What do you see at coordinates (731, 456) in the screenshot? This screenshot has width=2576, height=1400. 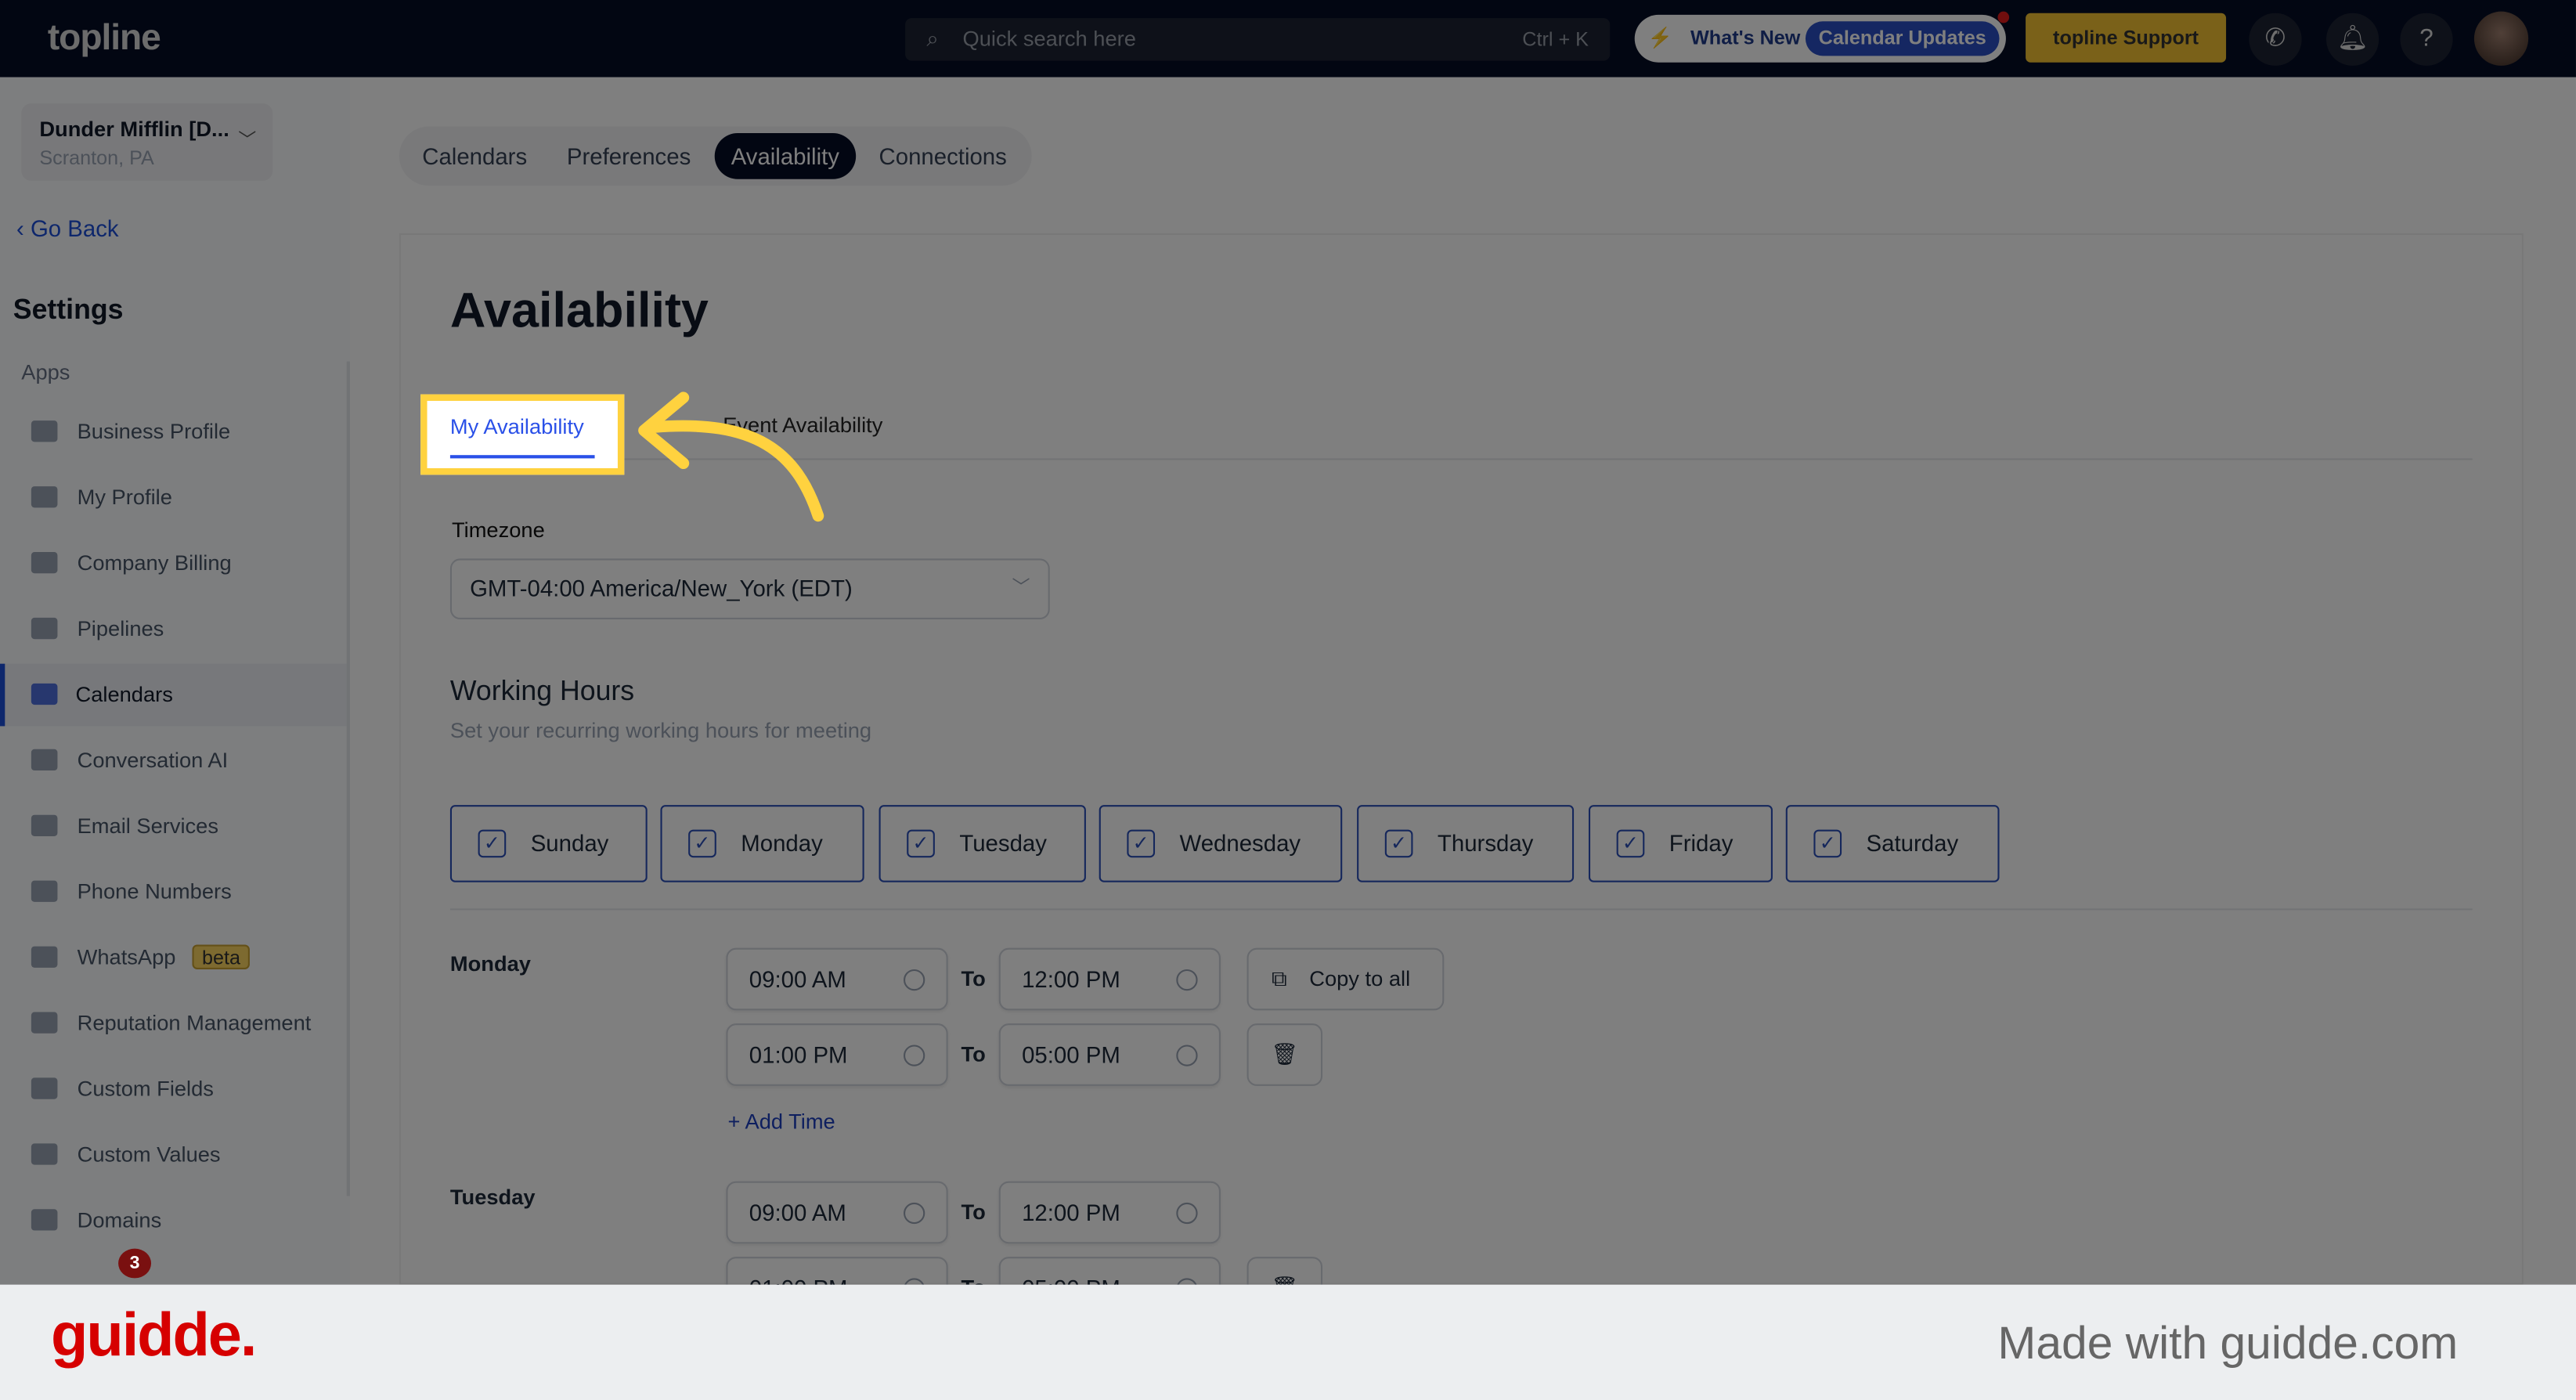 I see `pointer-arrow-icon` at bounding box center [731, 456].